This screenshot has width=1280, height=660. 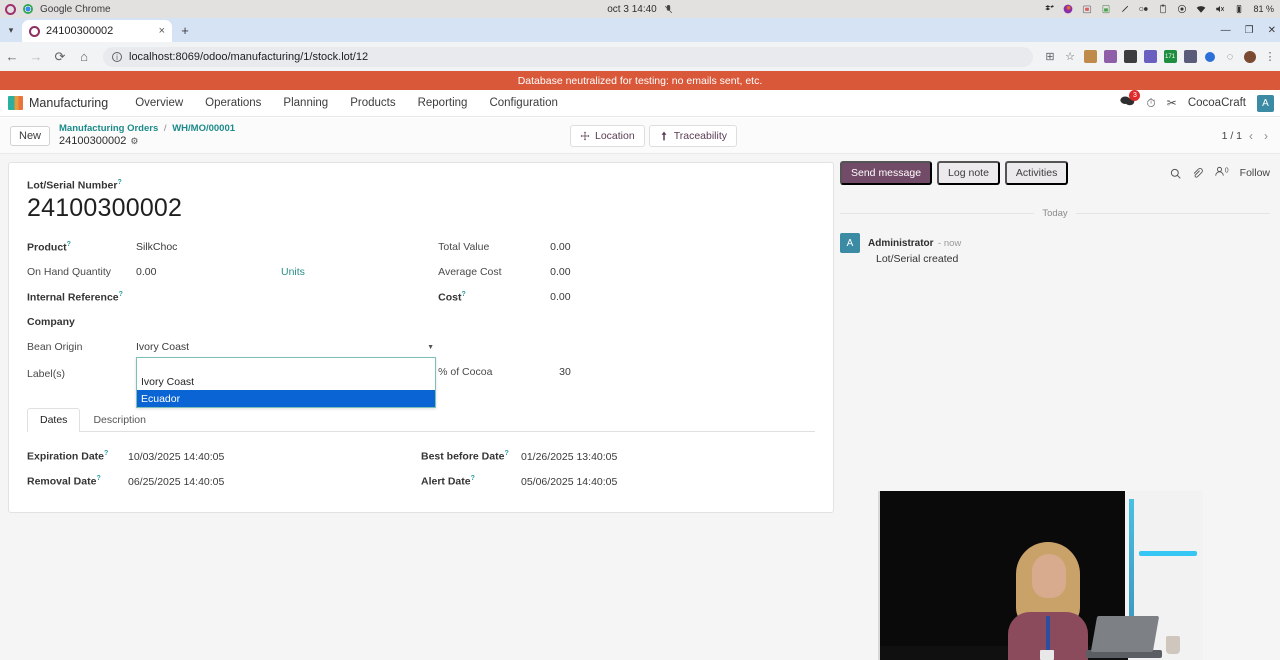 I want to click on followers-button: 0, so click(x=1221, y=173).